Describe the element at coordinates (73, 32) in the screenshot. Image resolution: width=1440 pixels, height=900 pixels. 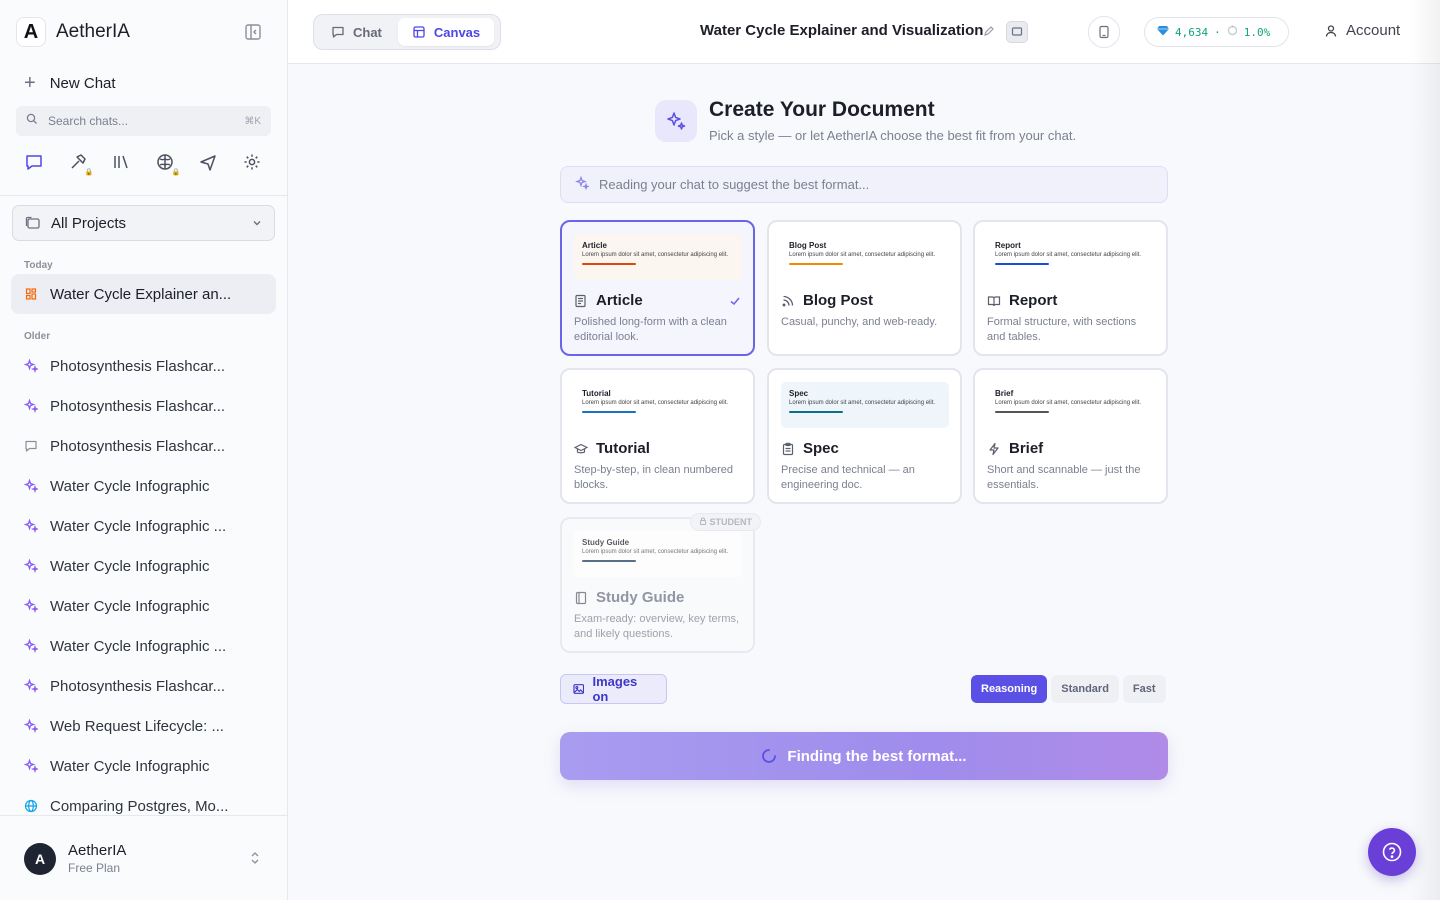
I see `brand: A AetherIA` at that location.